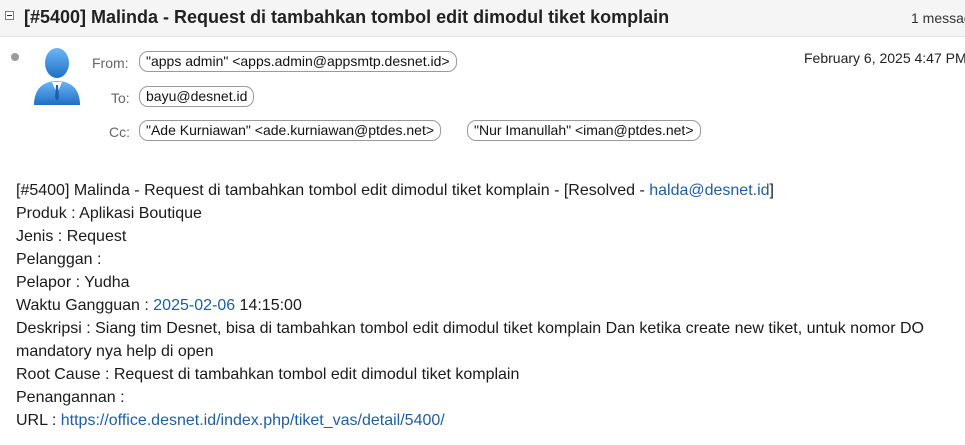 This screenshot has height=445, width=965. Describe the element at coordinates (120, 98) in the screenshot. I see `to-label: To:` at that location.